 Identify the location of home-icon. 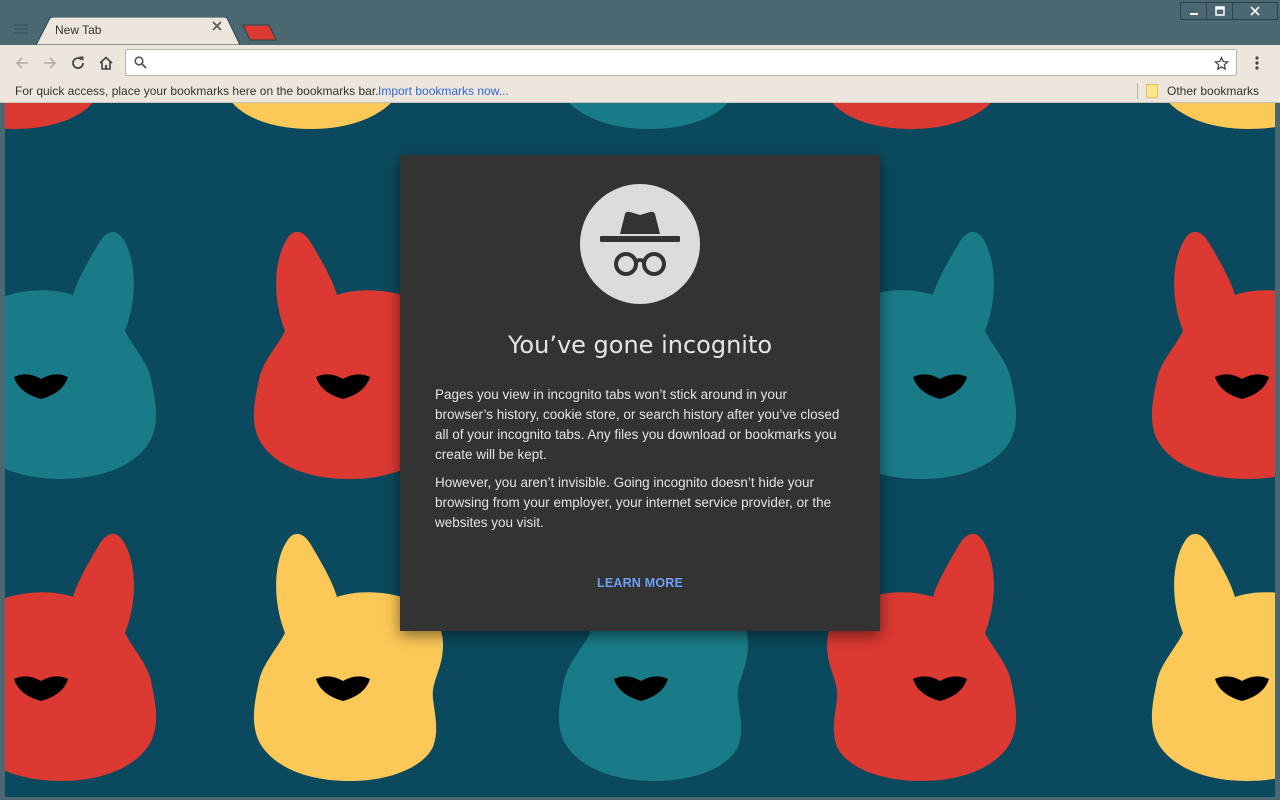
(106, 63).